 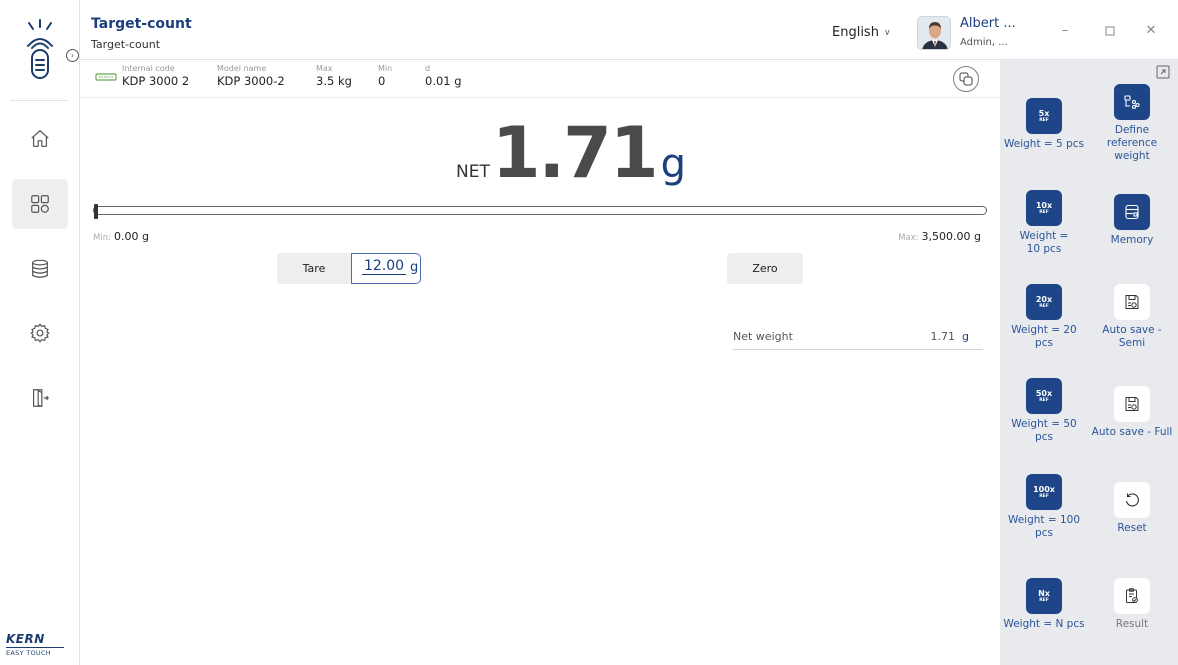 I want to click on net-weight-row: Net weight 1.71 g, so click(x=858, y=338).